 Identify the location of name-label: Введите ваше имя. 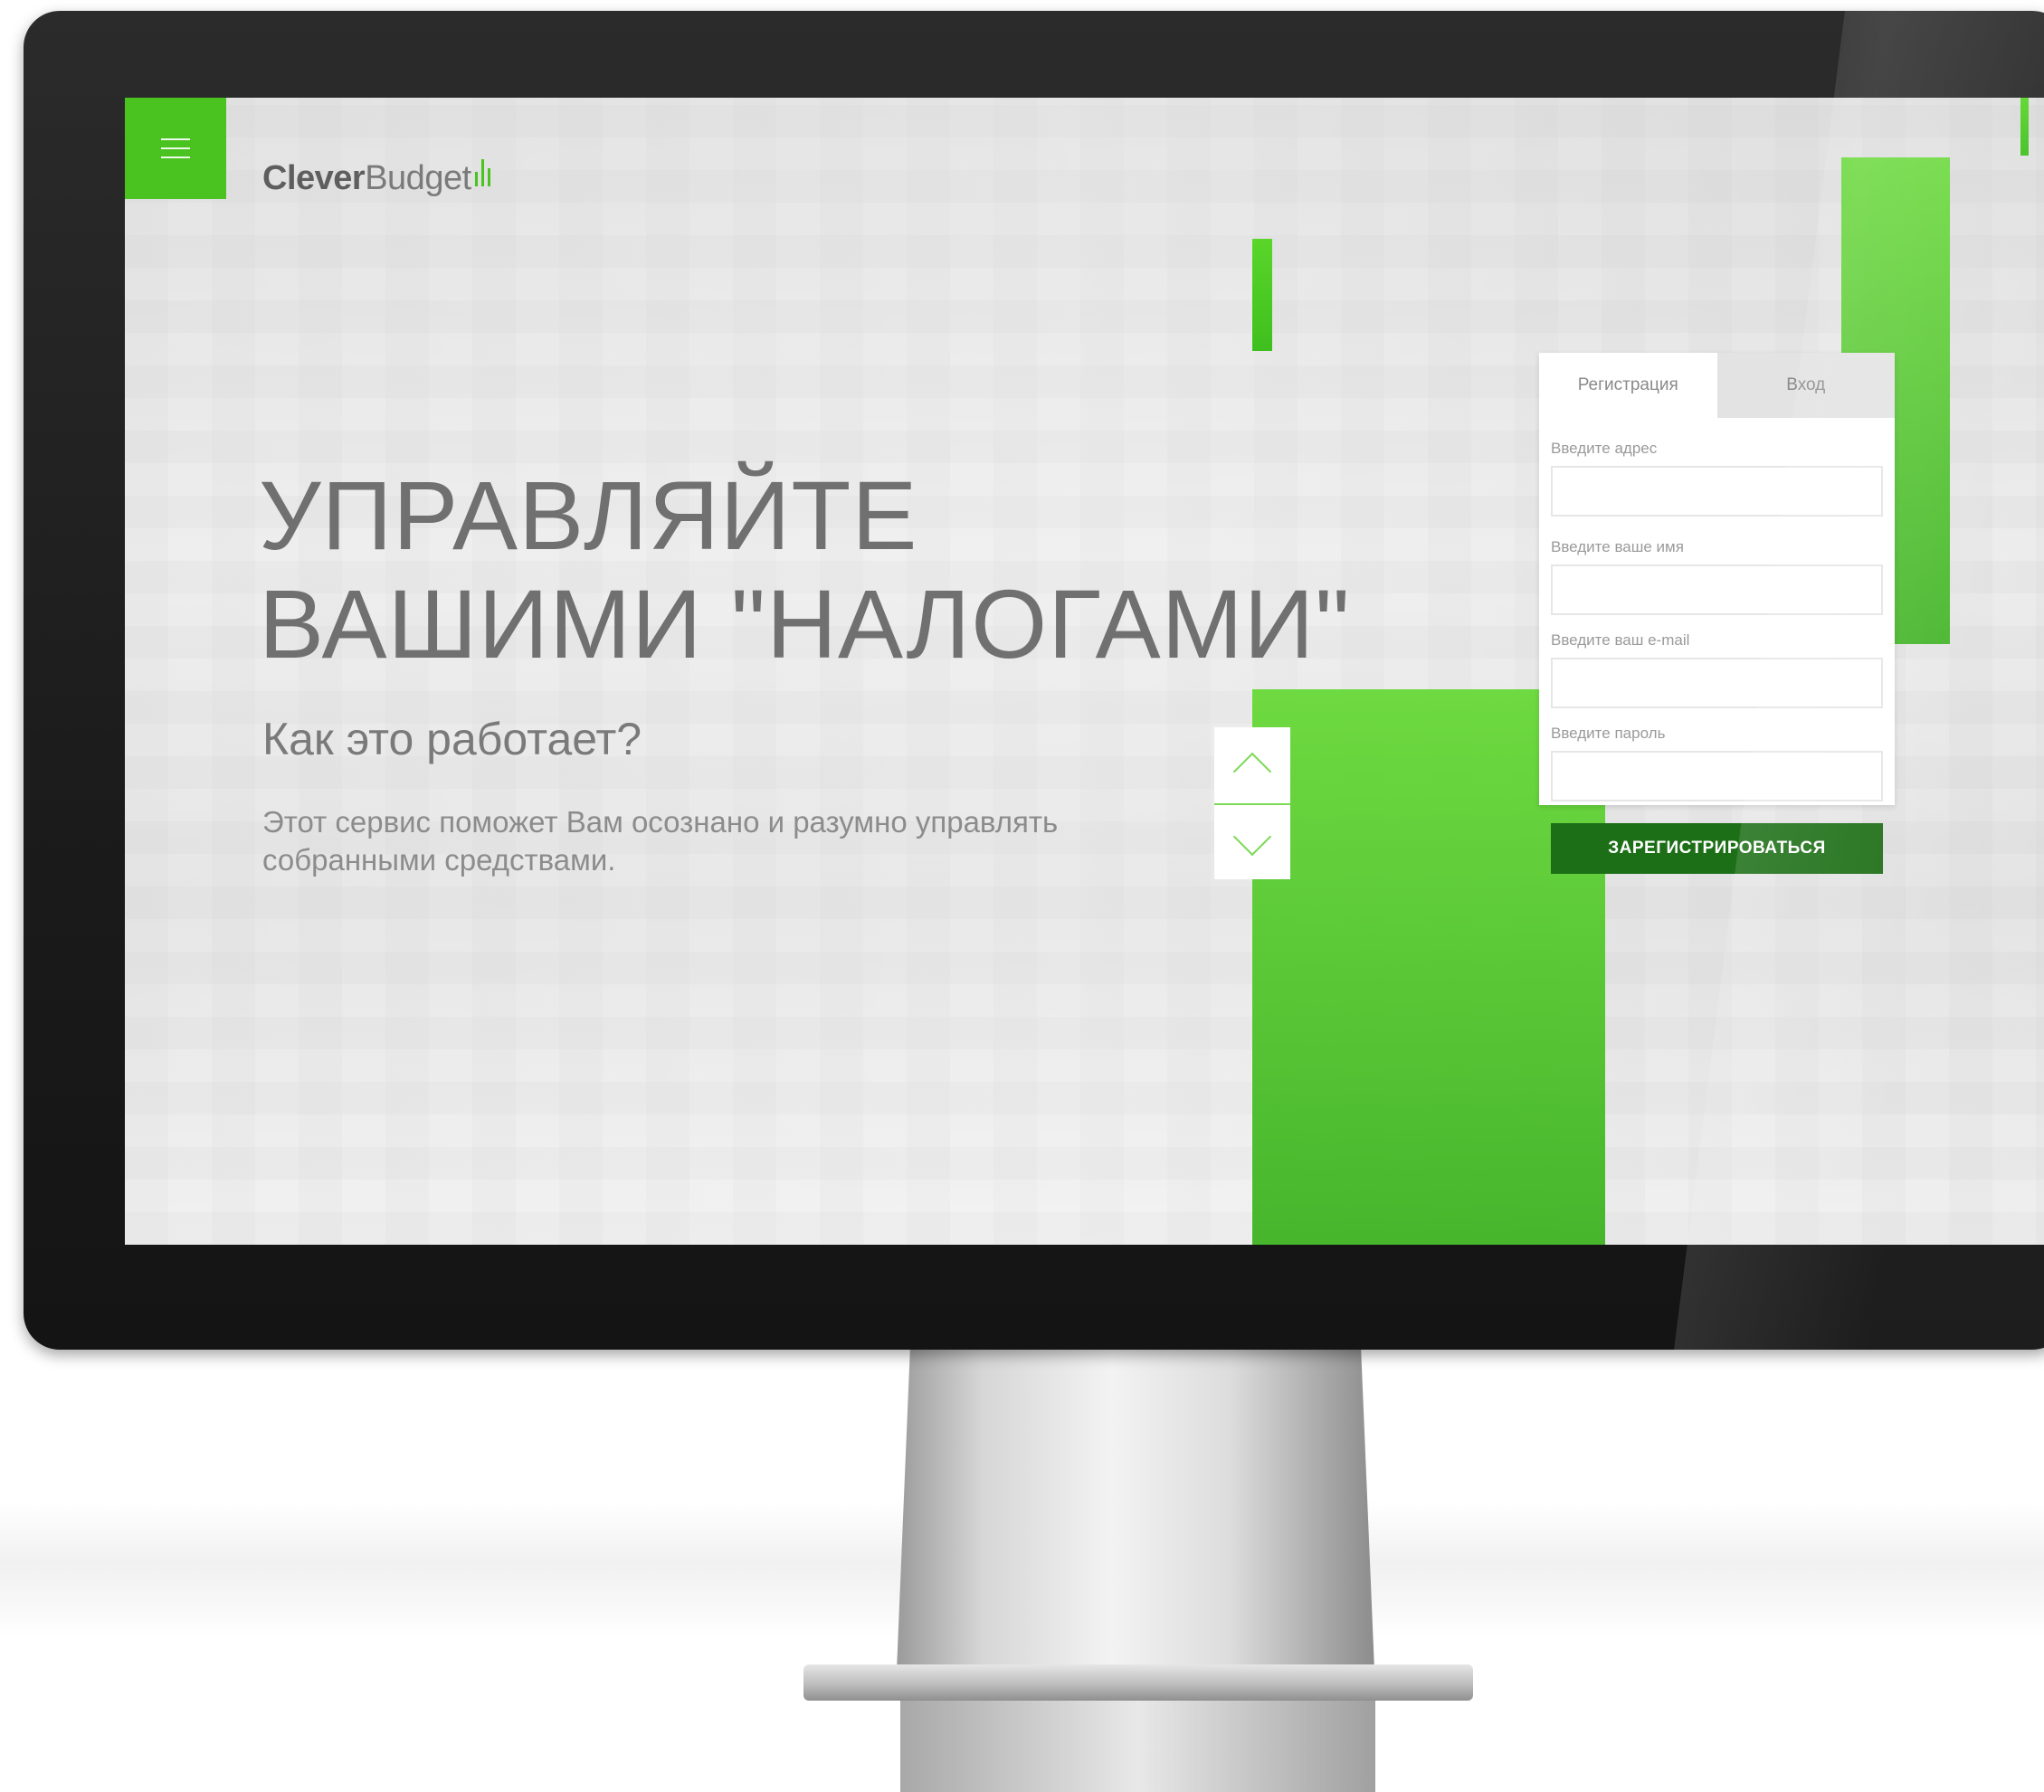
(1617, 546).